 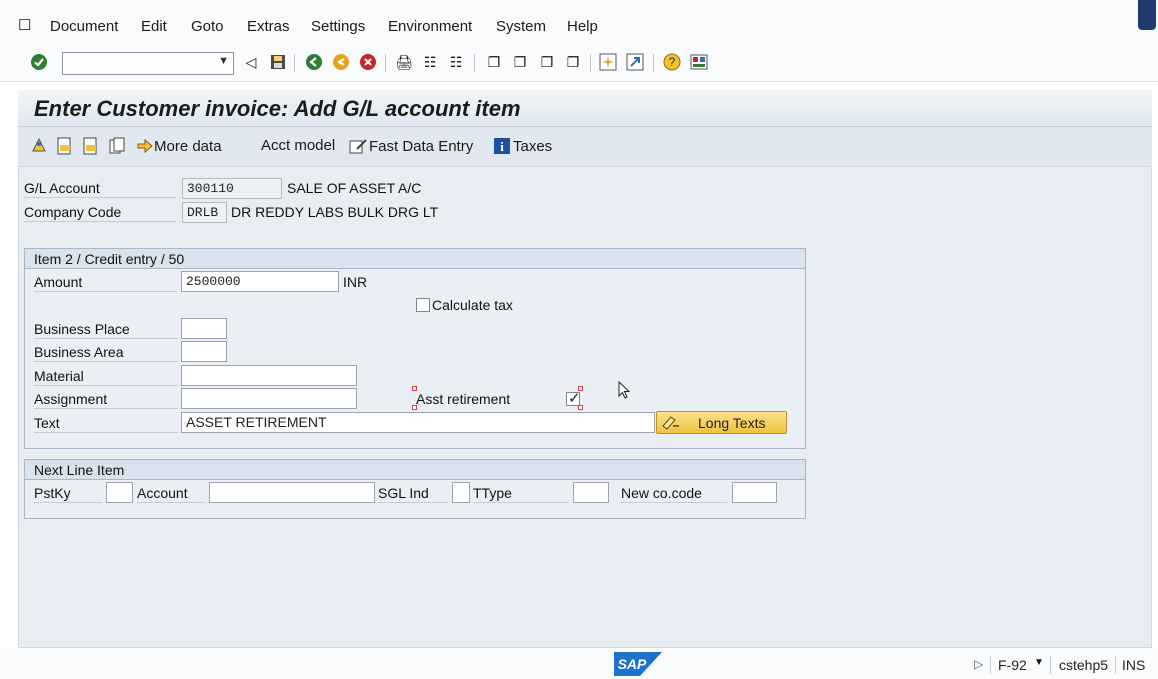 I want to click on company-code-description: DR REDDY LABS BULK DRG LT, so click(x=335, y=212).